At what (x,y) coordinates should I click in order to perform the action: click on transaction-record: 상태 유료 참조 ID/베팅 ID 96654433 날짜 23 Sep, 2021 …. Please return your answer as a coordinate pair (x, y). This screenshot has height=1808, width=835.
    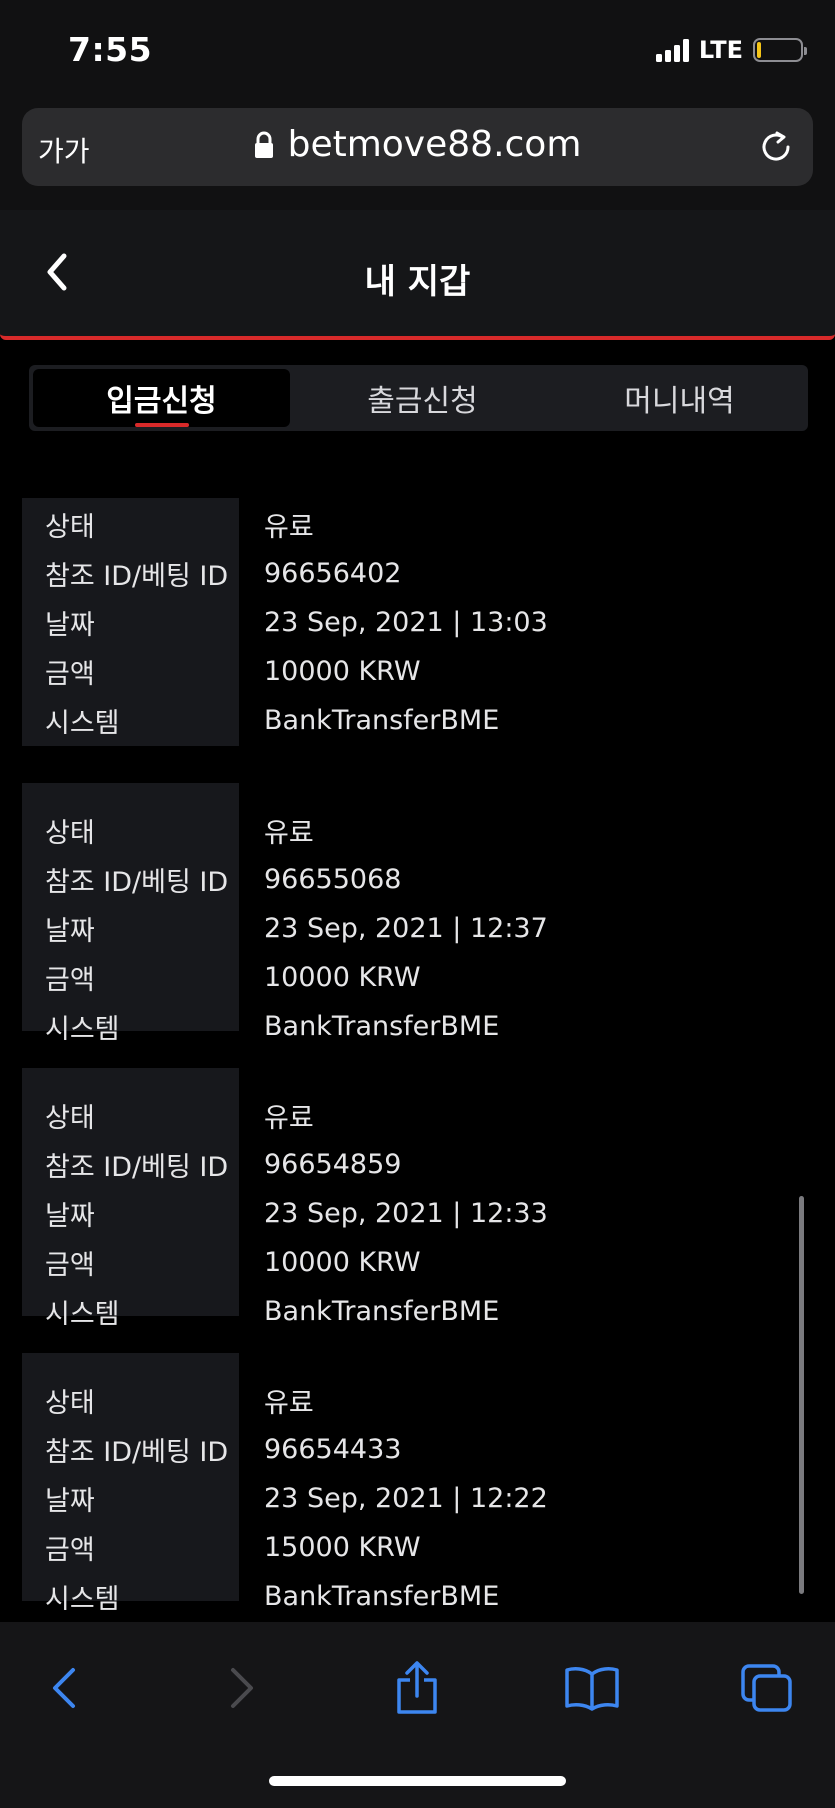
    Looking at the image, I should click on (412, 1484).